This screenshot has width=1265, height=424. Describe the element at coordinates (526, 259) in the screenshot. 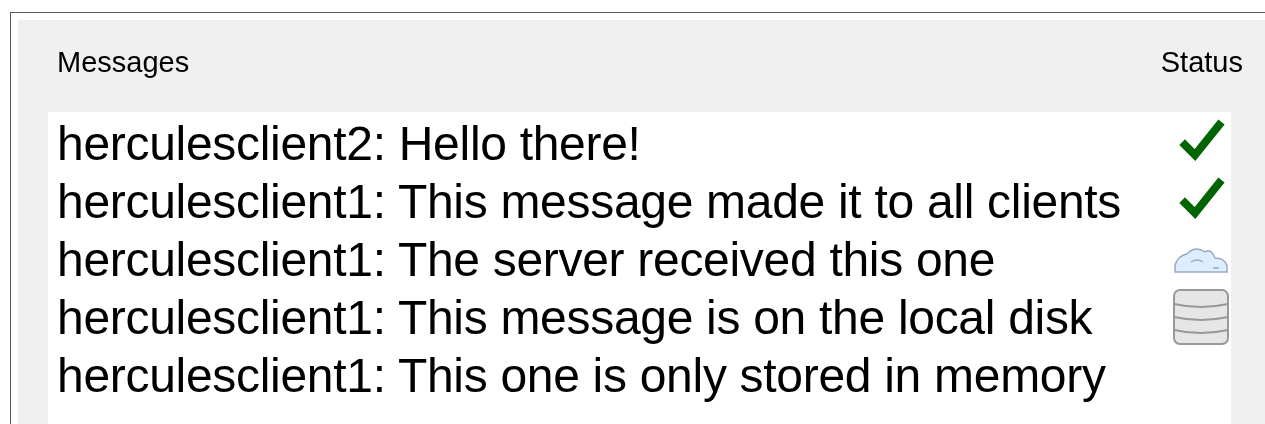

I see `message-text: herculesclient1: The server received this one` at that location.